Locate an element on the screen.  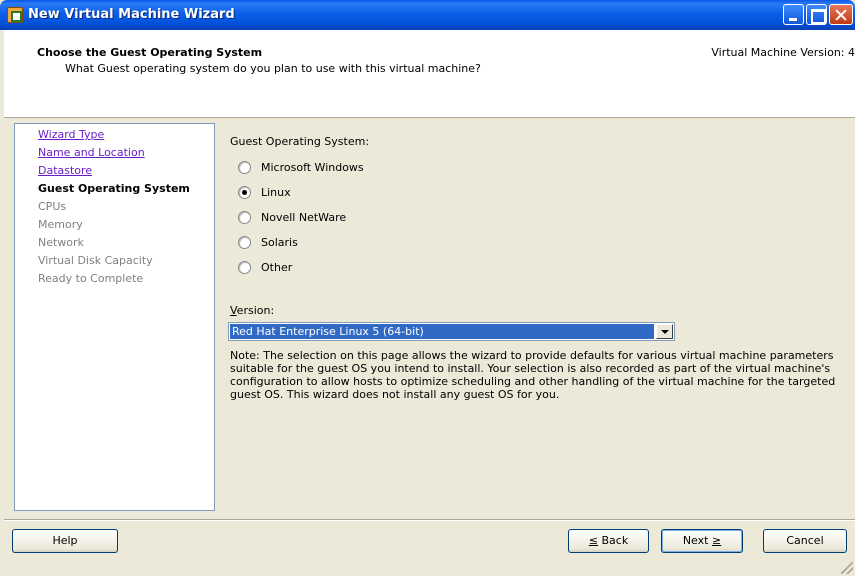
window-title: New Virtual Machine Wizard is located at coordinates (131, 14).